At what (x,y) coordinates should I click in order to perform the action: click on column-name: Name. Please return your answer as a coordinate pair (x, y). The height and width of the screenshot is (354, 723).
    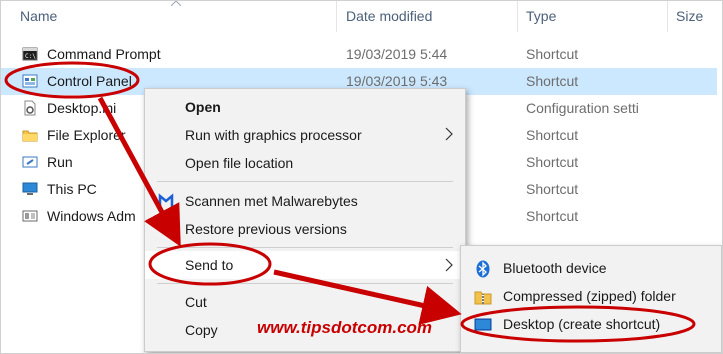
    Looking at the image, I should click on (38, 16).